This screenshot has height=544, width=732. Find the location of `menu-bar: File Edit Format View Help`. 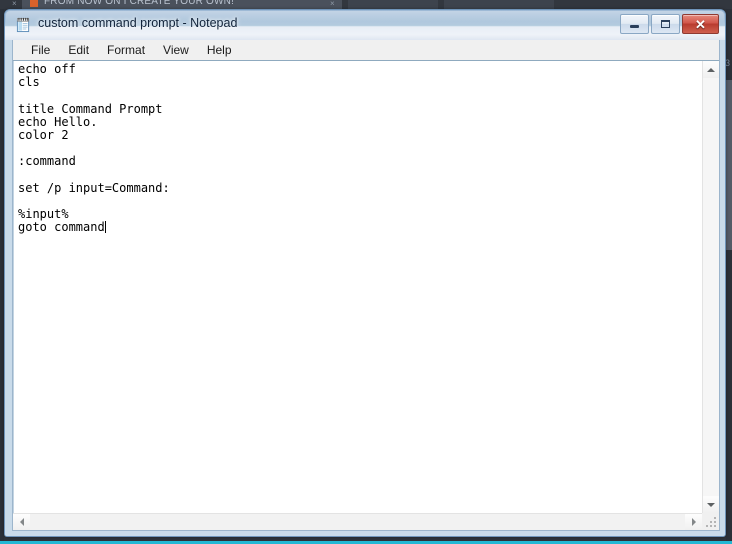

menu-bar: File Edit Format View Help is located at coordinates (366, 50).